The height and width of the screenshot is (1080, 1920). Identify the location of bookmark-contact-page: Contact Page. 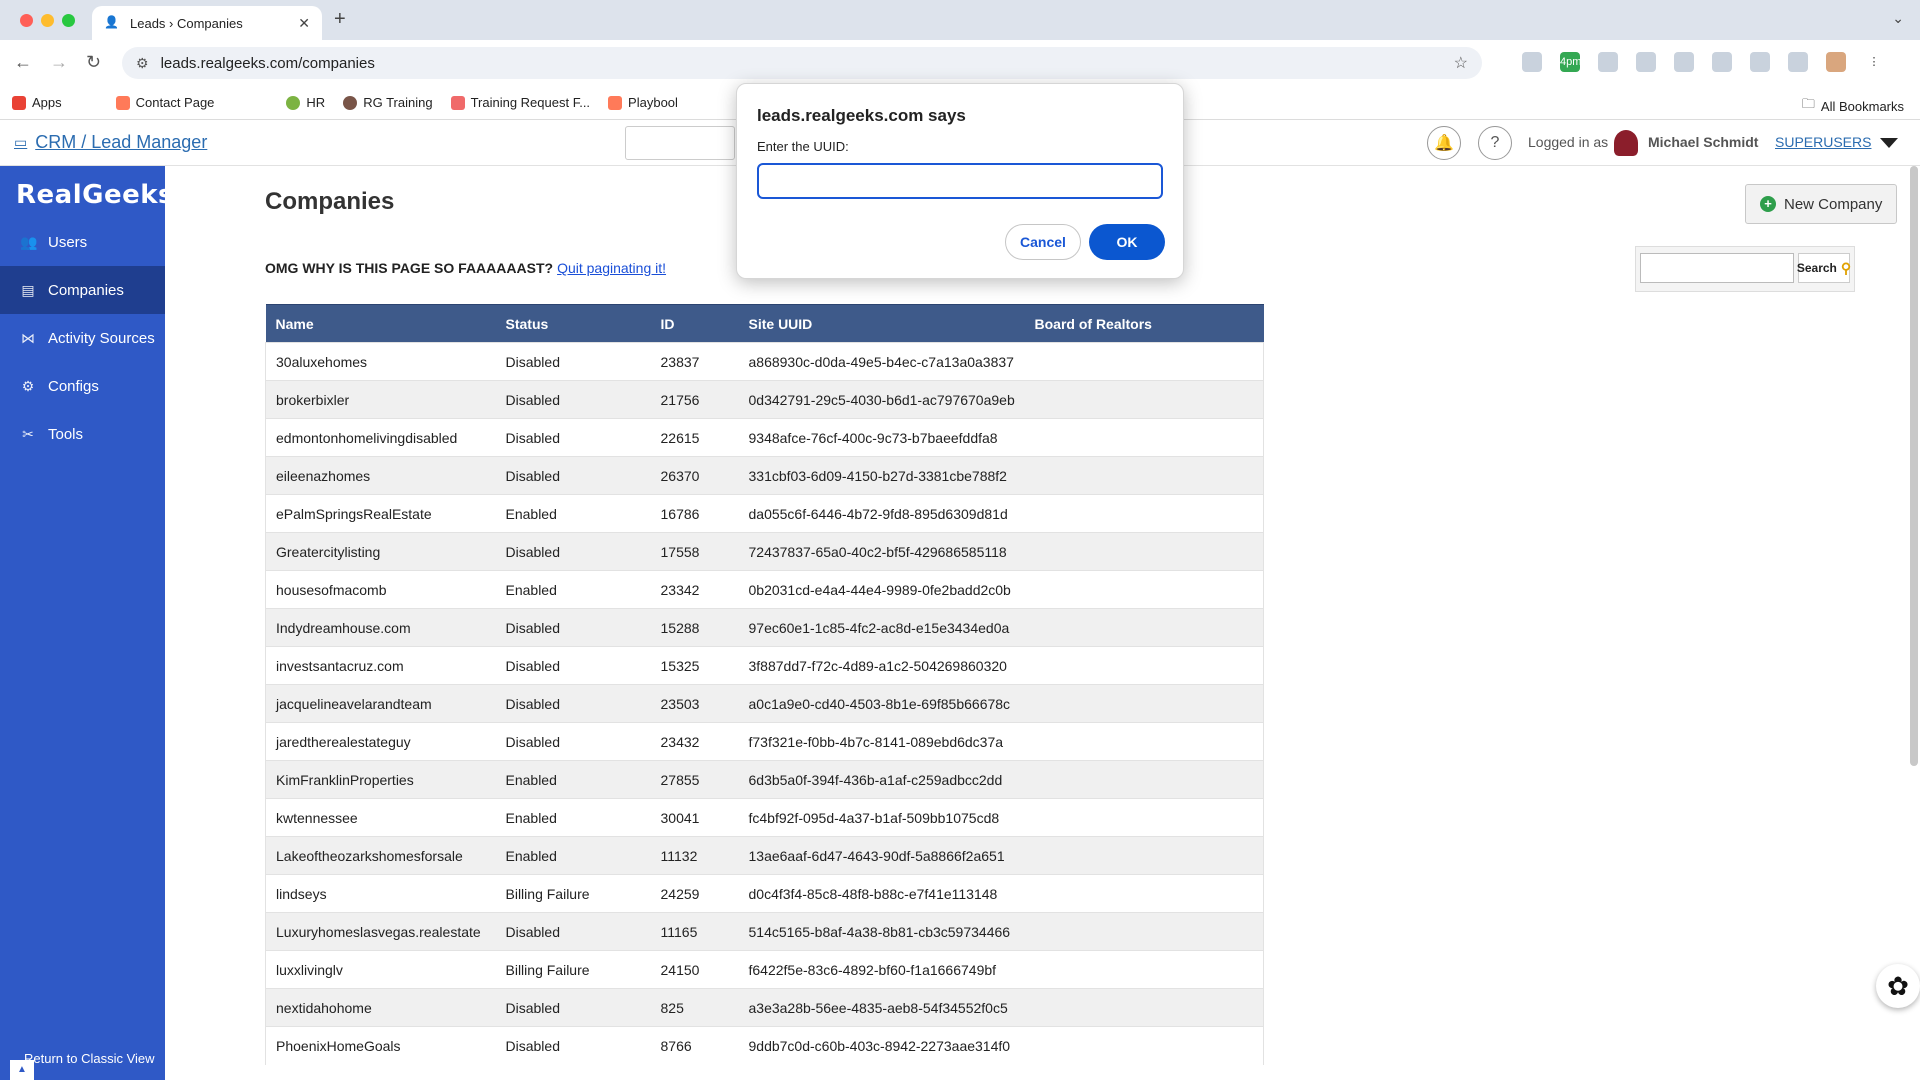
(164, 102).